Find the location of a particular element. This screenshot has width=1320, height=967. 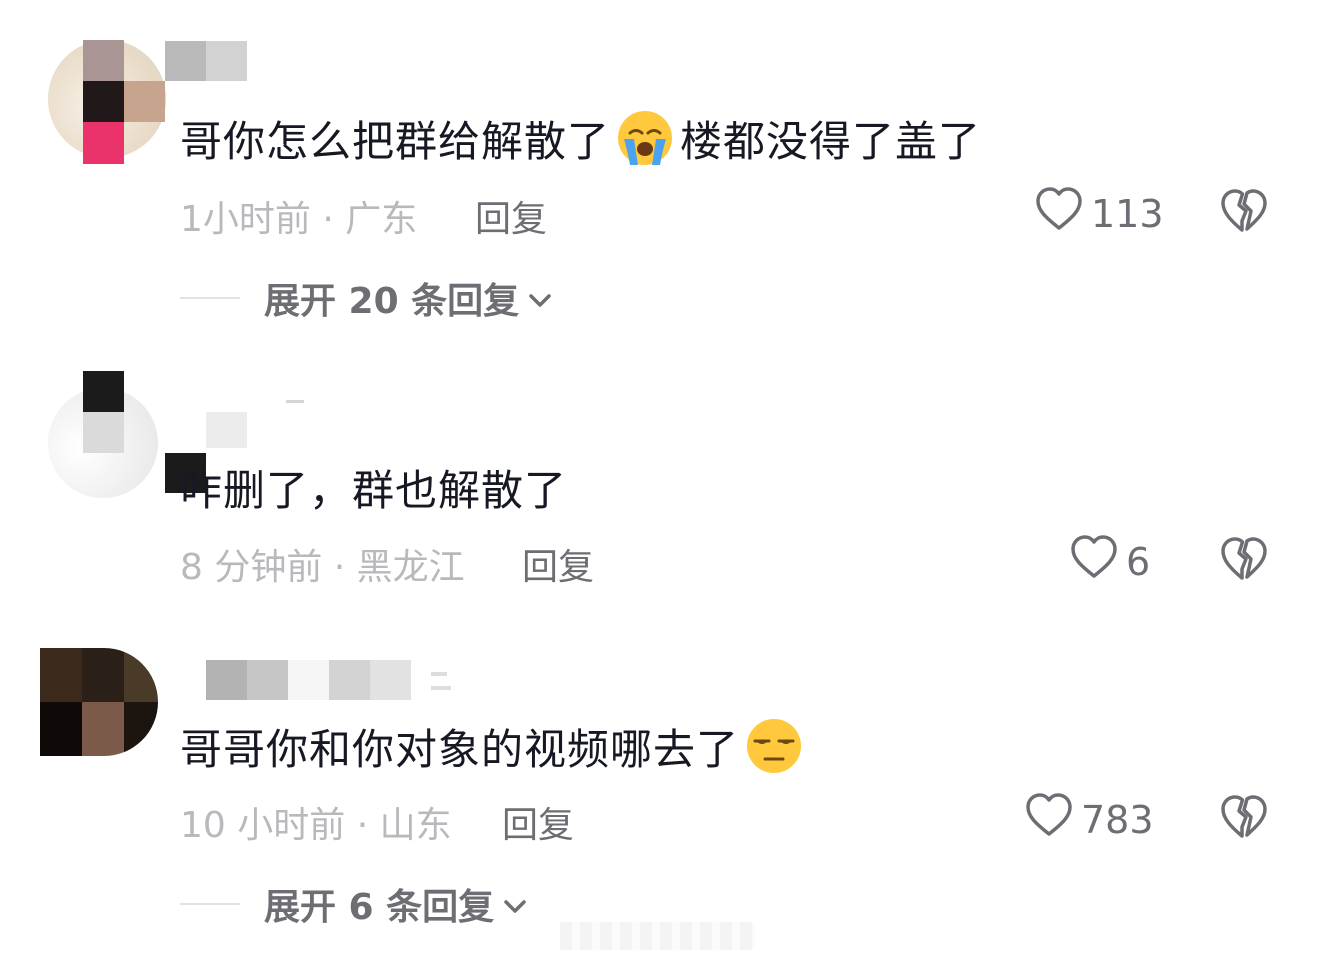

avatar is located at coordinates (99, 702).